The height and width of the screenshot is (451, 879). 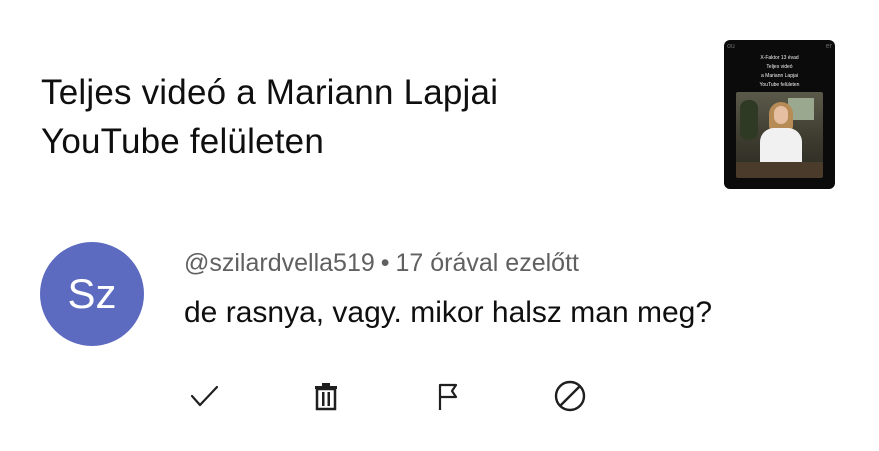 I want to click on trash-icon, so click(x=326, y=397).